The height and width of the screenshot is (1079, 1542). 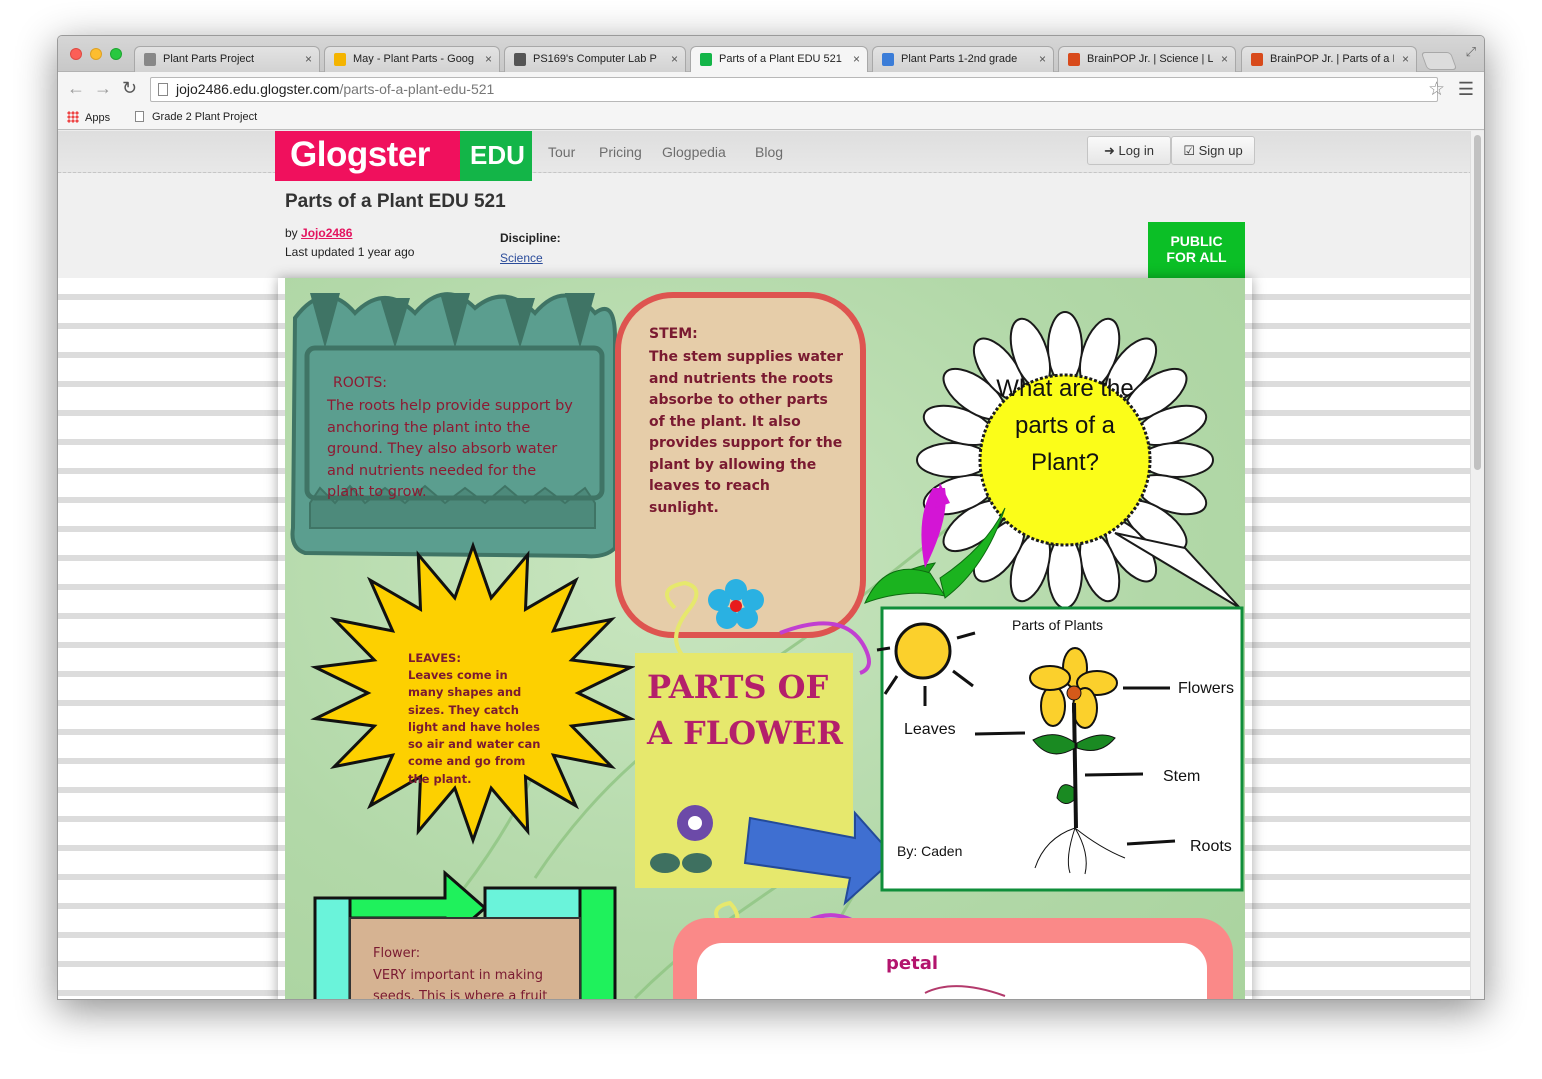 I want to click on signup-button: ☑ Sign up, so click(x=1213, y=150).